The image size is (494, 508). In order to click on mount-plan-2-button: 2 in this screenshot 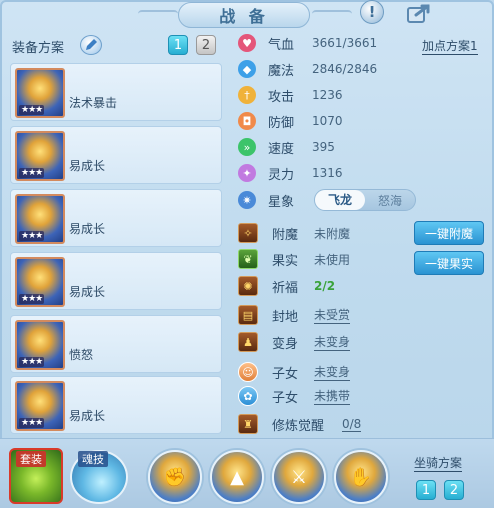, I will do `click(454, 490)`.